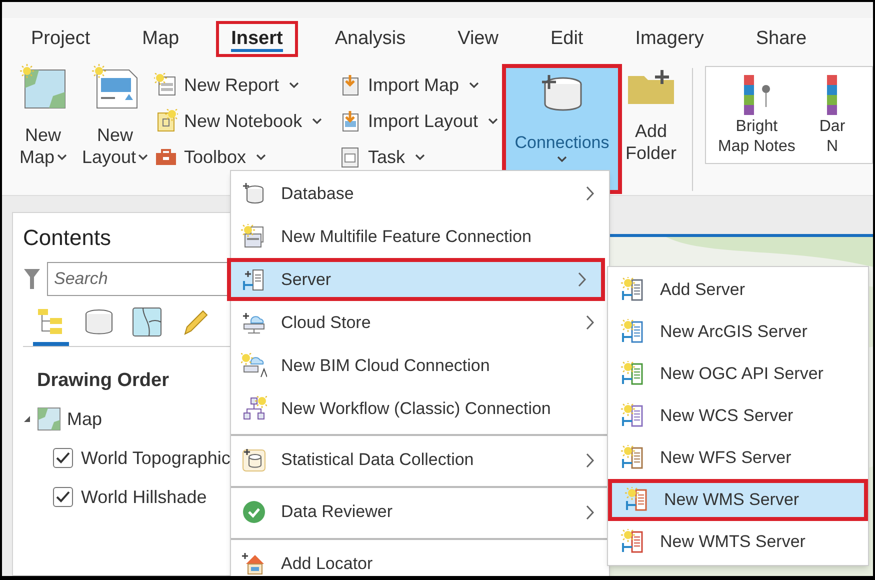  What do you see at coordinates (651, 87) in the screenshot?
I see `folder-icon` at bounding box center [651, 87].